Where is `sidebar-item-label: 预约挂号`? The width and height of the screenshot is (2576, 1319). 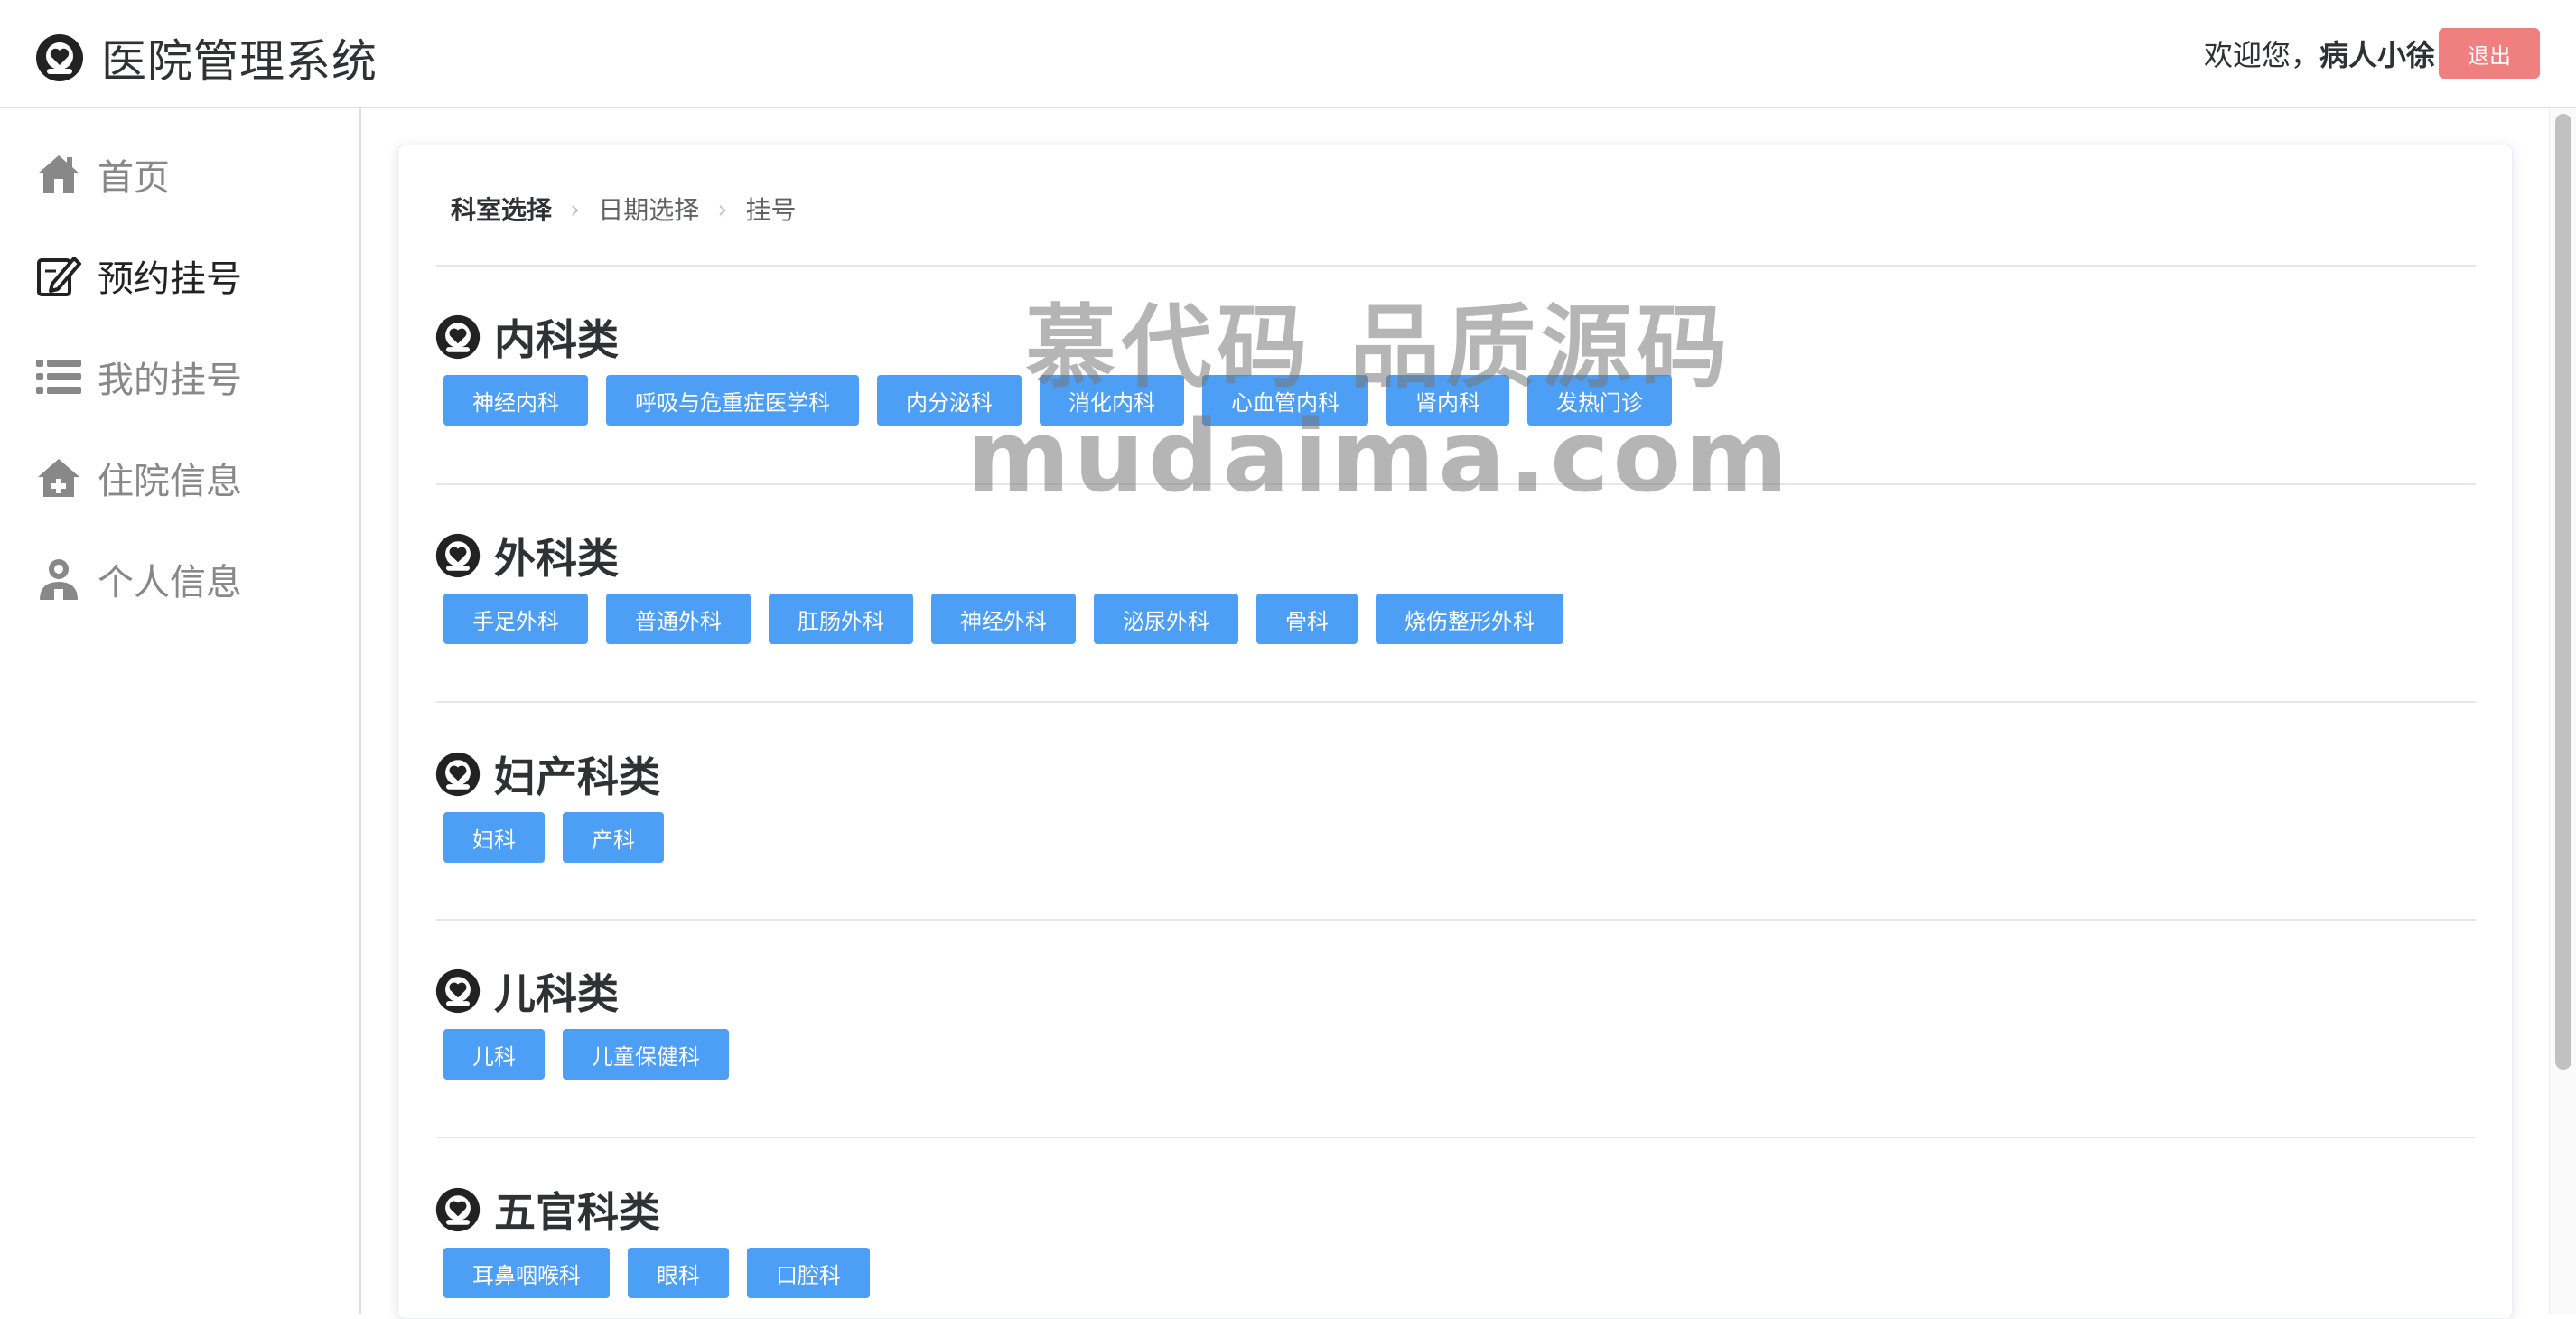 sidebar-item-label: 预约挂号 is located at coordinates (170, 279).